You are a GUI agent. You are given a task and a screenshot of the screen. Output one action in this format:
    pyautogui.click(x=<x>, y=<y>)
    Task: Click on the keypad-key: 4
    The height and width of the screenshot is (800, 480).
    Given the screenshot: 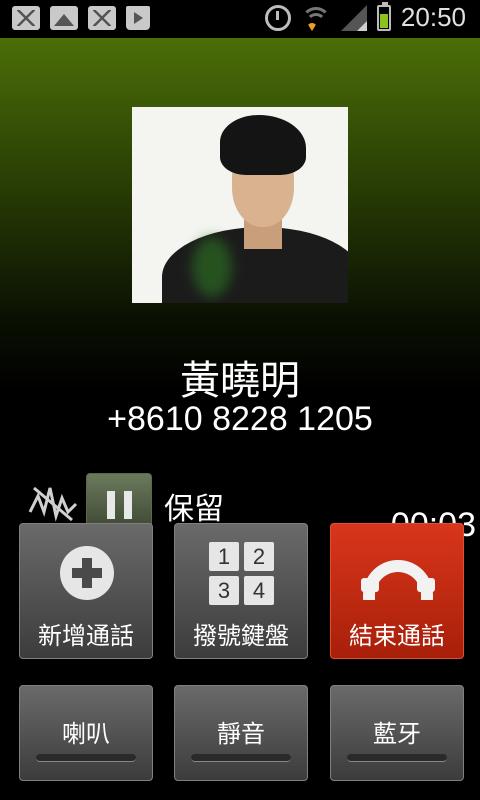 What is the action you would take?
    pyautogui.click(x=259, y=590)
    